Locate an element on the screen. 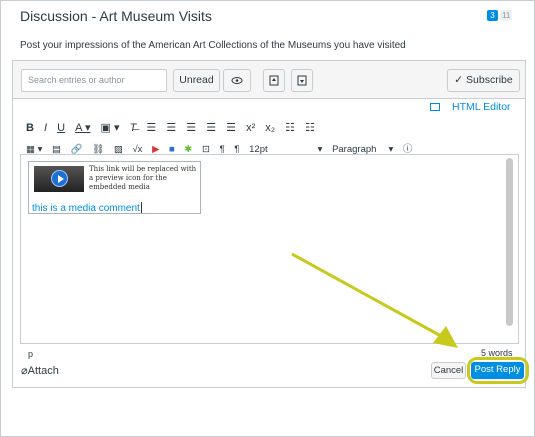 This screenshot has height=437, width=535. annotation-arrow is located at coordinates (374, 300).